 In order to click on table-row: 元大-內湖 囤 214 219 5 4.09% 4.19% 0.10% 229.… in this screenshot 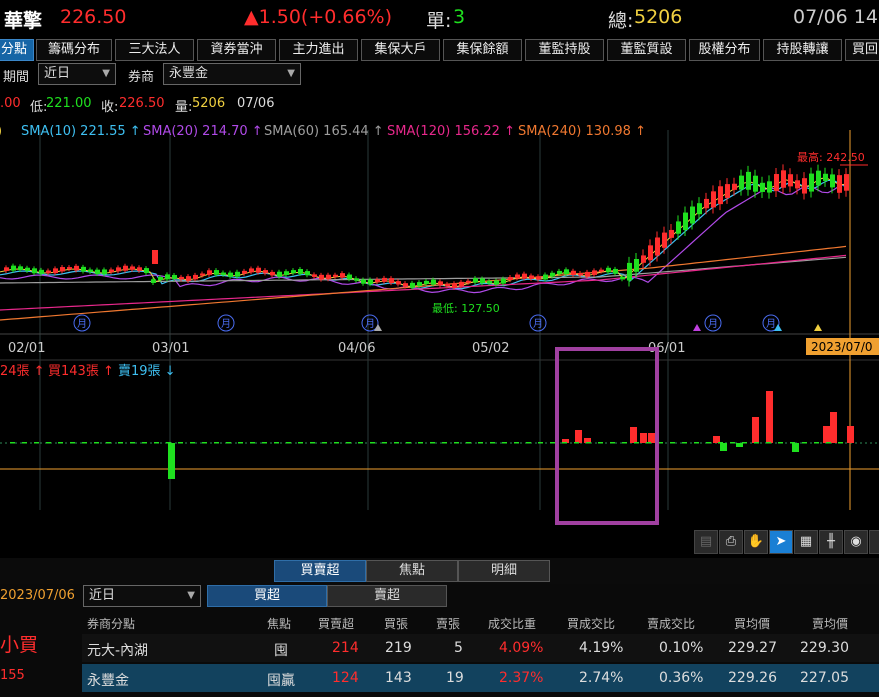, I will do `click(480, 648)`.